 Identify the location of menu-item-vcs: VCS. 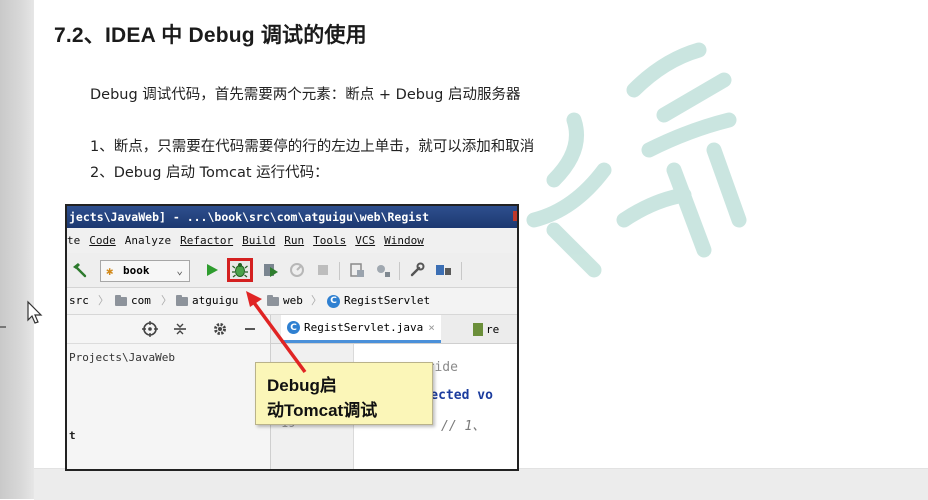
(365, 241).